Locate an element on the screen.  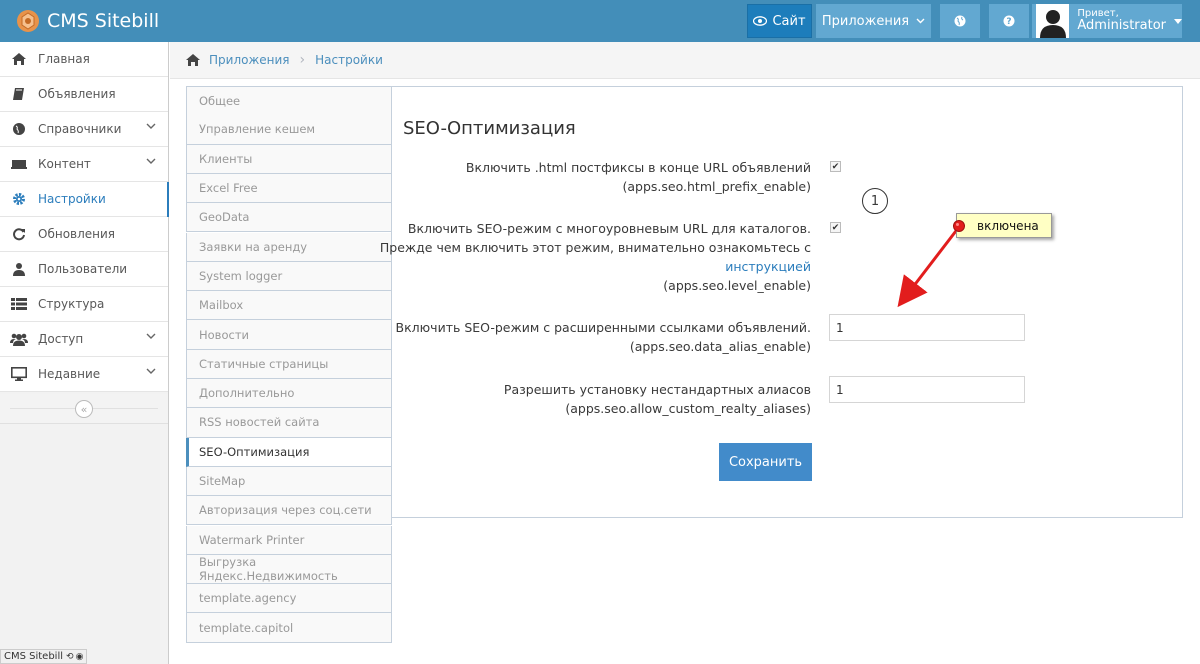
sidebar-item-updates: Обновления is located at coordinates (84, 234).